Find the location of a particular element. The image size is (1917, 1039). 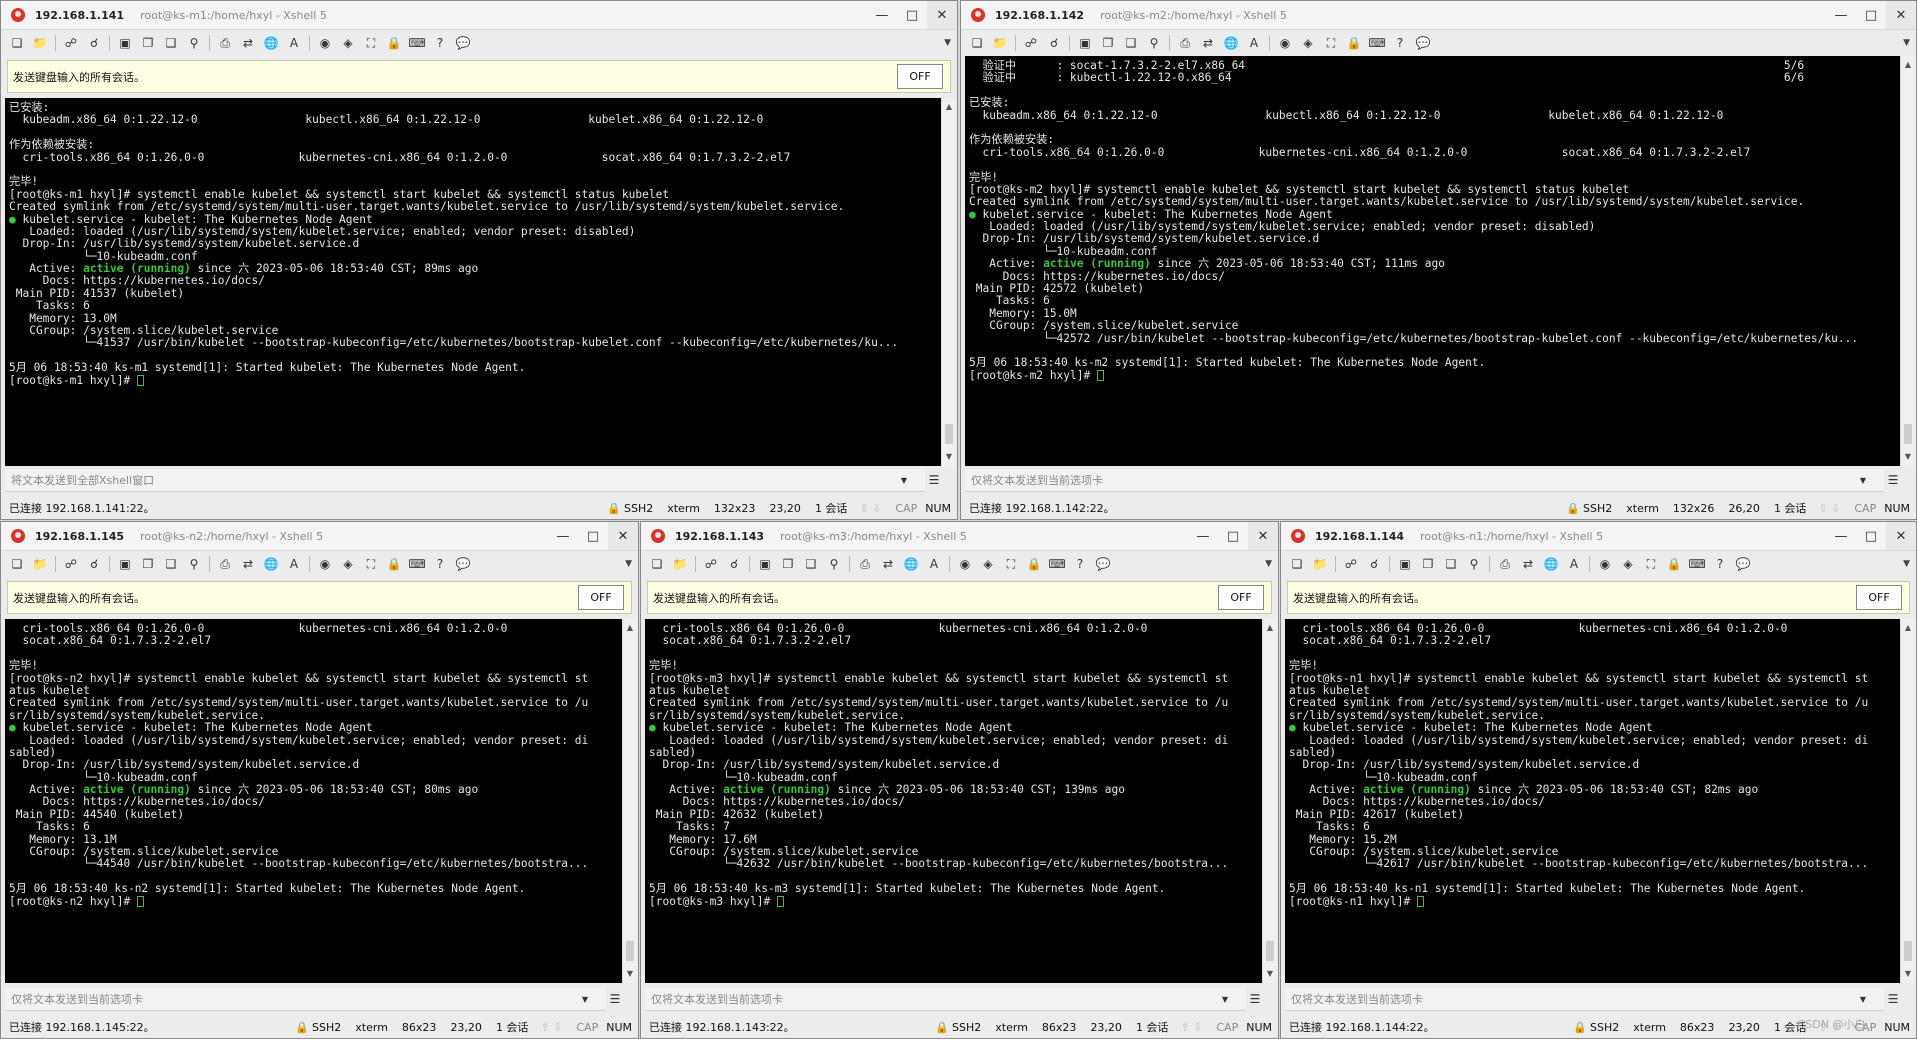

scroll-down-icon: ▼ is located at coordinates (1270, 974).